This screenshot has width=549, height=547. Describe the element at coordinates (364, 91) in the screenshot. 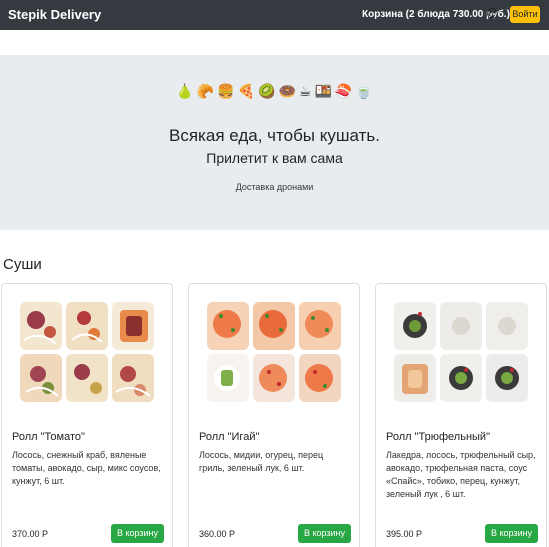

I see `tea-icon: 🍵` at that location.